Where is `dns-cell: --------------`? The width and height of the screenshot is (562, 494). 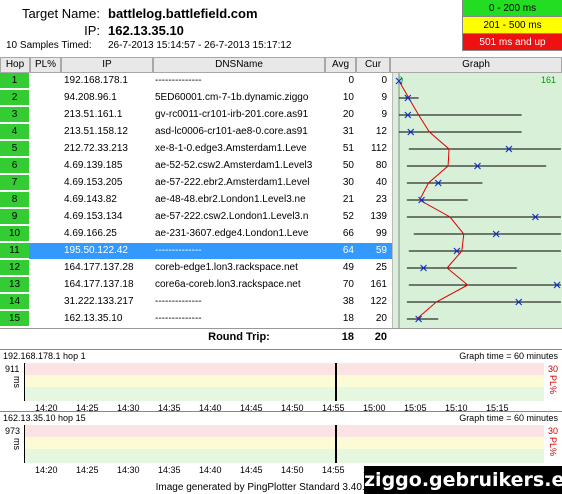 dns-cell: -------------- is located at coordinates (178, 250).